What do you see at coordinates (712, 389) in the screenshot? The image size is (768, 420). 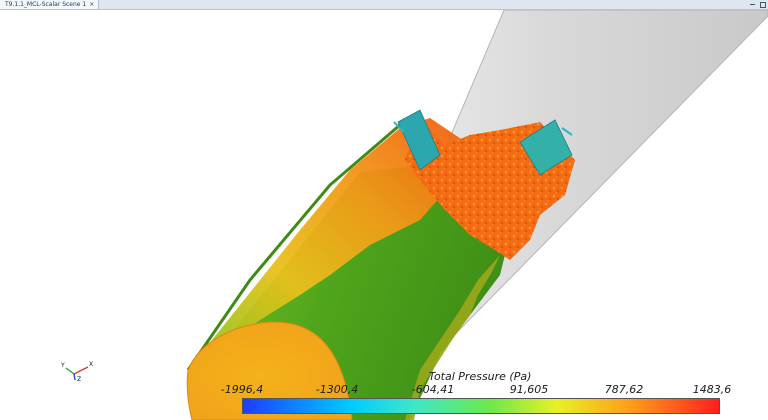 I see `legend-tick: 1483,6` at bounding box center [712, 389].